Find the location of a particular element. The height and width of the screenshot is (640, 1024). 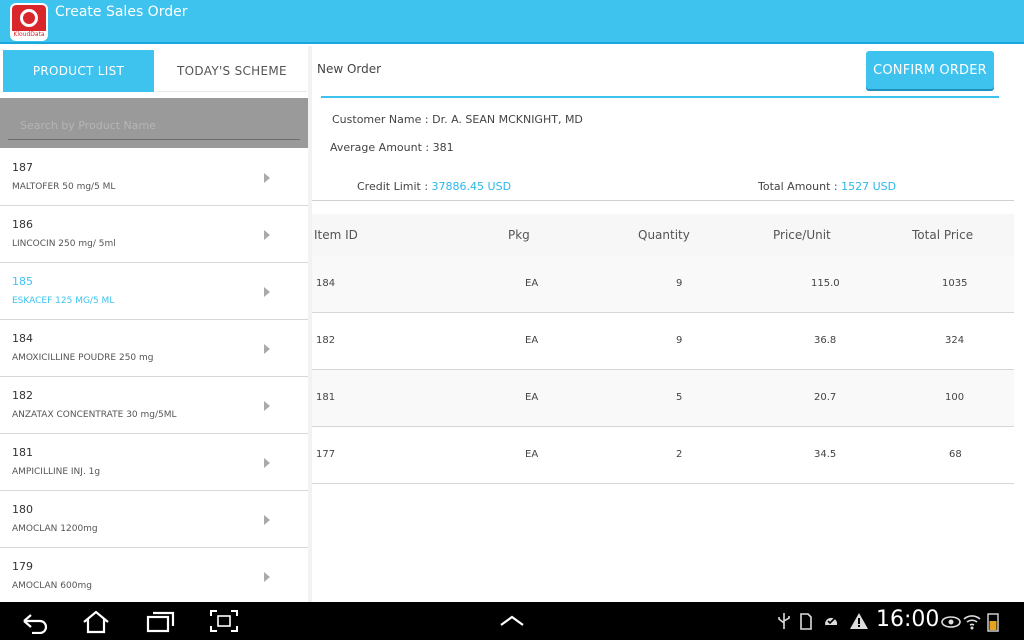

confirm-order-button: CONFIRM ORDER is located at coordinates (930, 70).